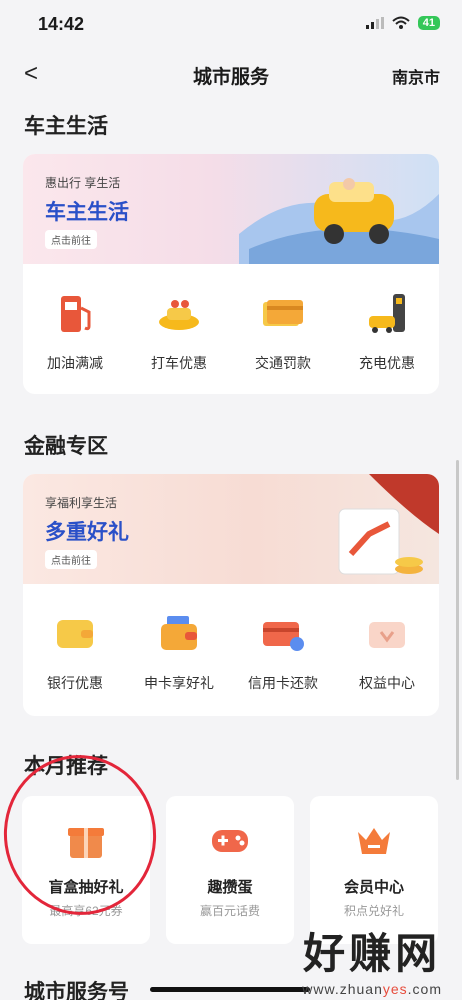 This screenshot has height=1000, width=462. What do you see at coordinates (179, 683) in the screenshot?
I see `grid-item-label: 申卡享好礼` at bounding box center [179, 683].